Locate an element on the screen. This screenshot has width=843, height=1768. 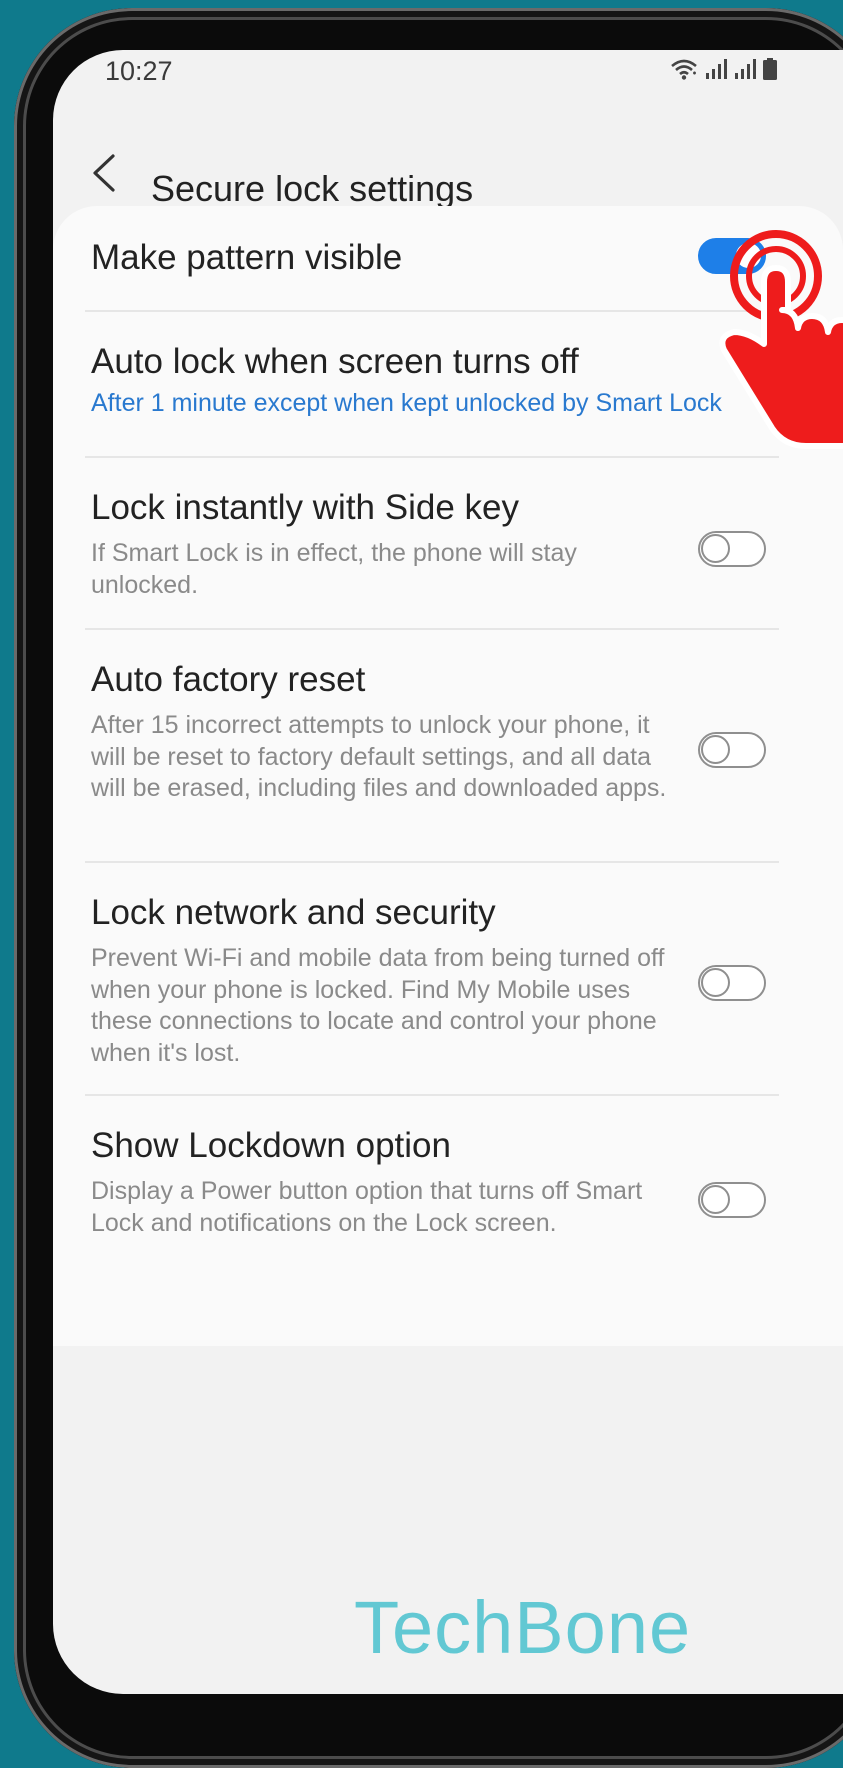
lock-instantly-side-key-toggle is located at coordinates (732, 549).